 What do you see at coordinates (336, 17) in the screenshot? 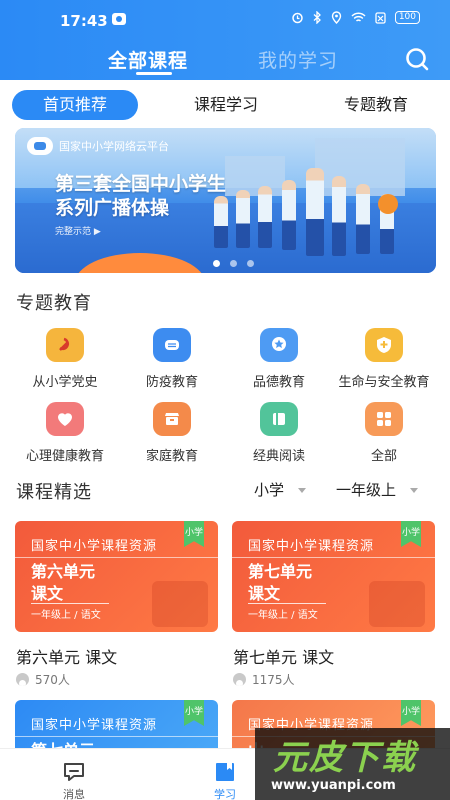
I see `location-icon` at bounding box center [336, 17].